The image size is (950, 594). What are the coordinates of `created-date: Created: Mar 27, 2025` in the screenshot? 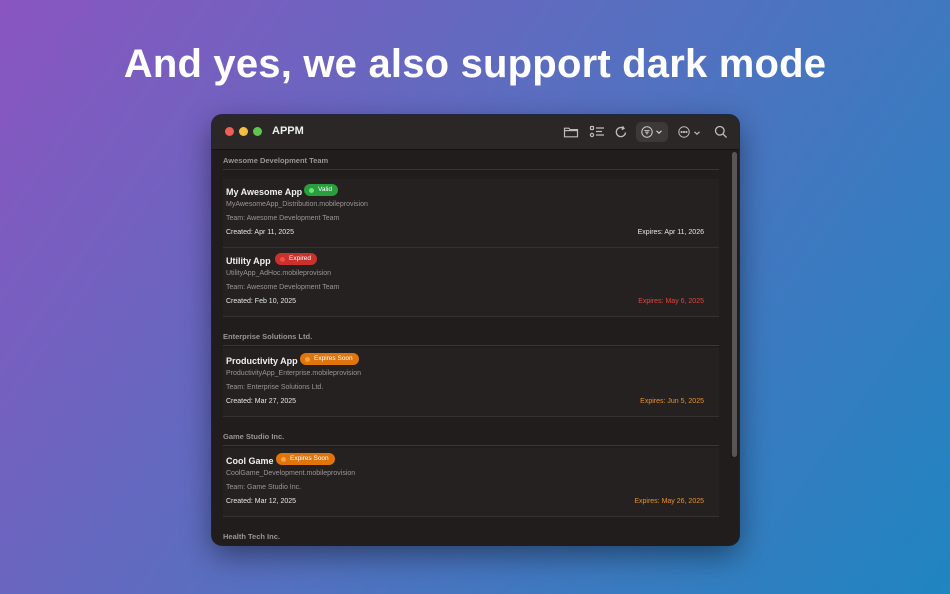 It's located at (261, 401).